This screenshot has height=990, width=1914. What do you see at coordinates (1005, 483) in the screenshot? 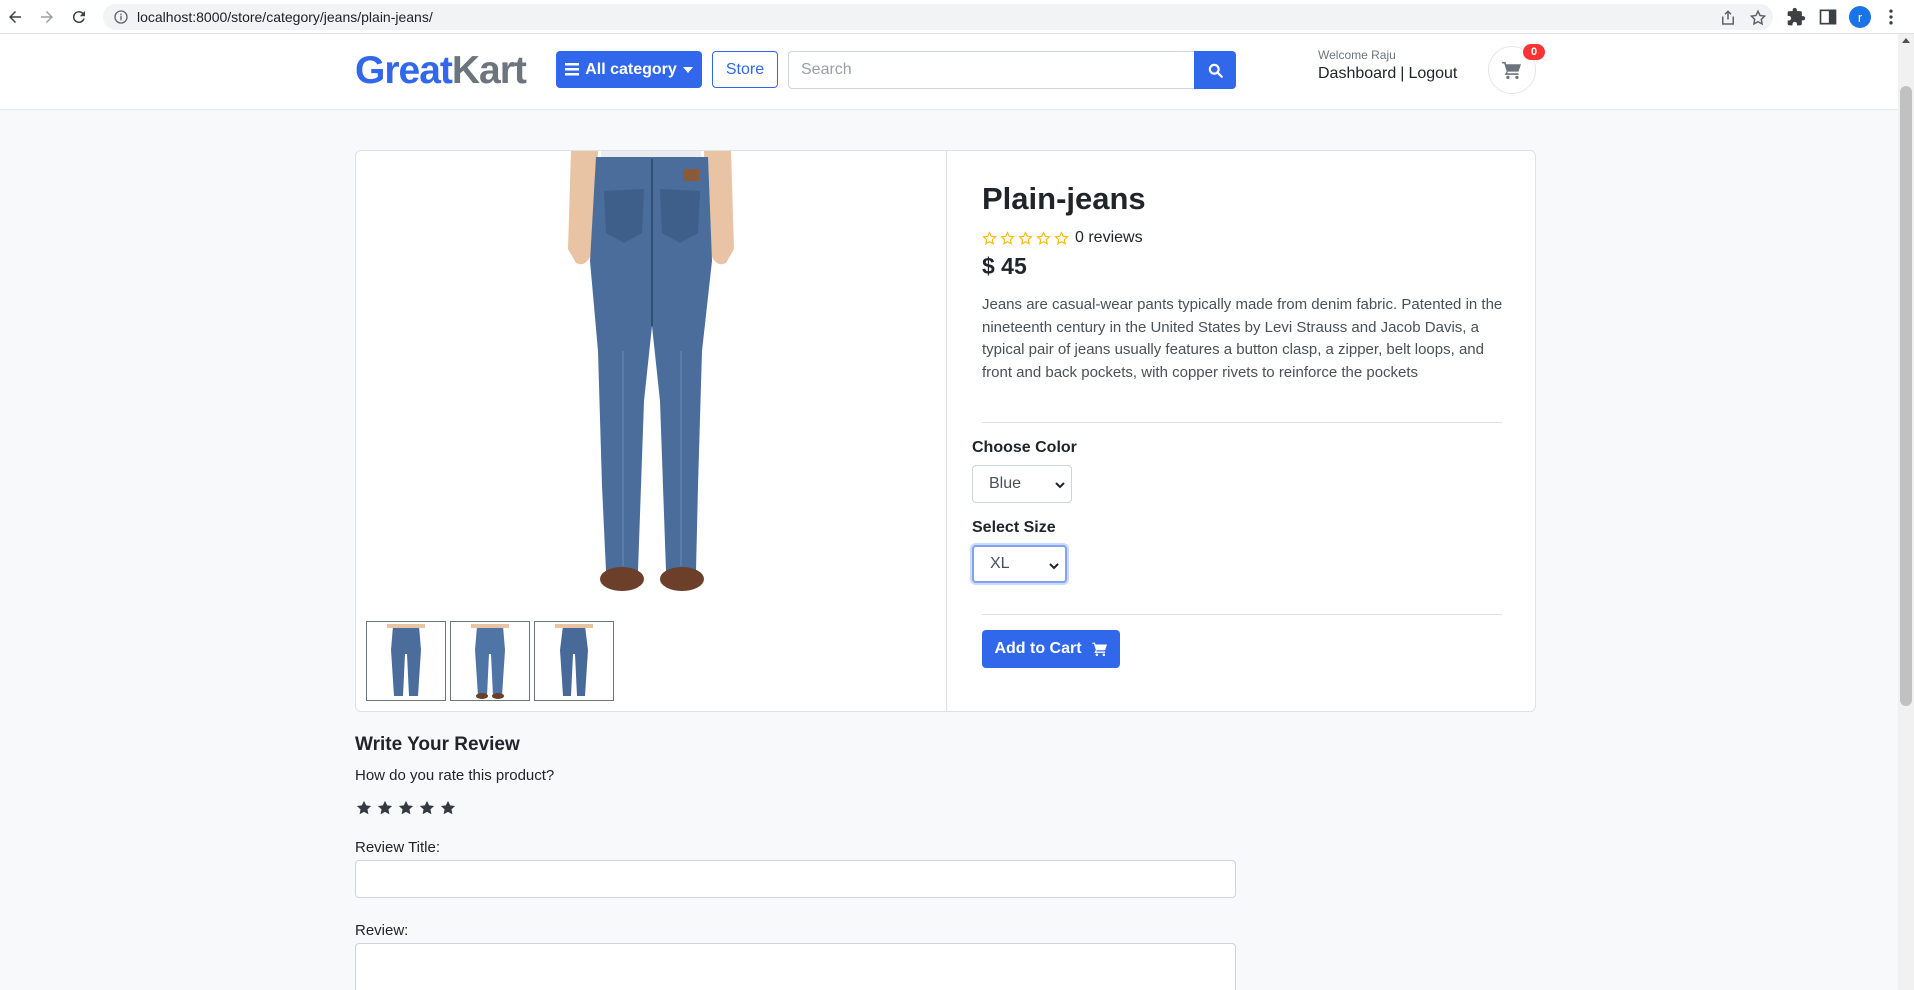
I see `color-select-value: Blue` at bounding box center [1005, 483].